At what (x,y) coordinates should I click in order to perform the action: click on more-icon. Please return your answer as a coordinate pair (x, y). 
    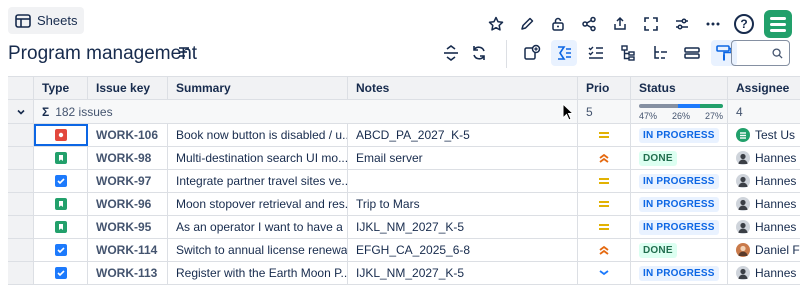
    Looking at the image, I should click on (713, 24).